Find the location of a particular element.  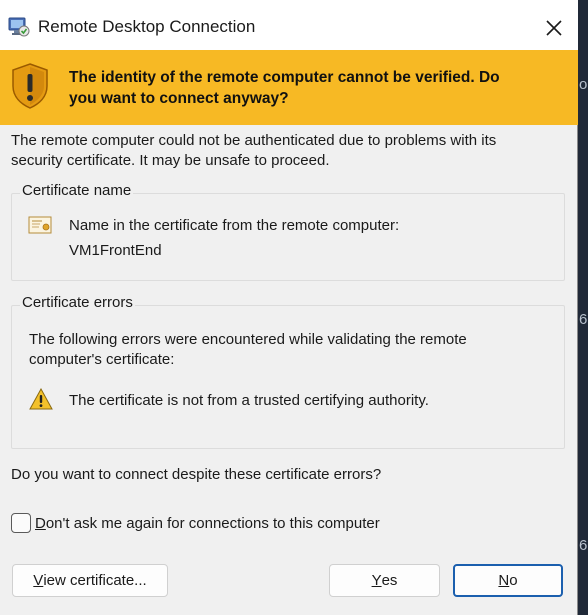

shield-warning-icon is located at coordinates (30, 86).